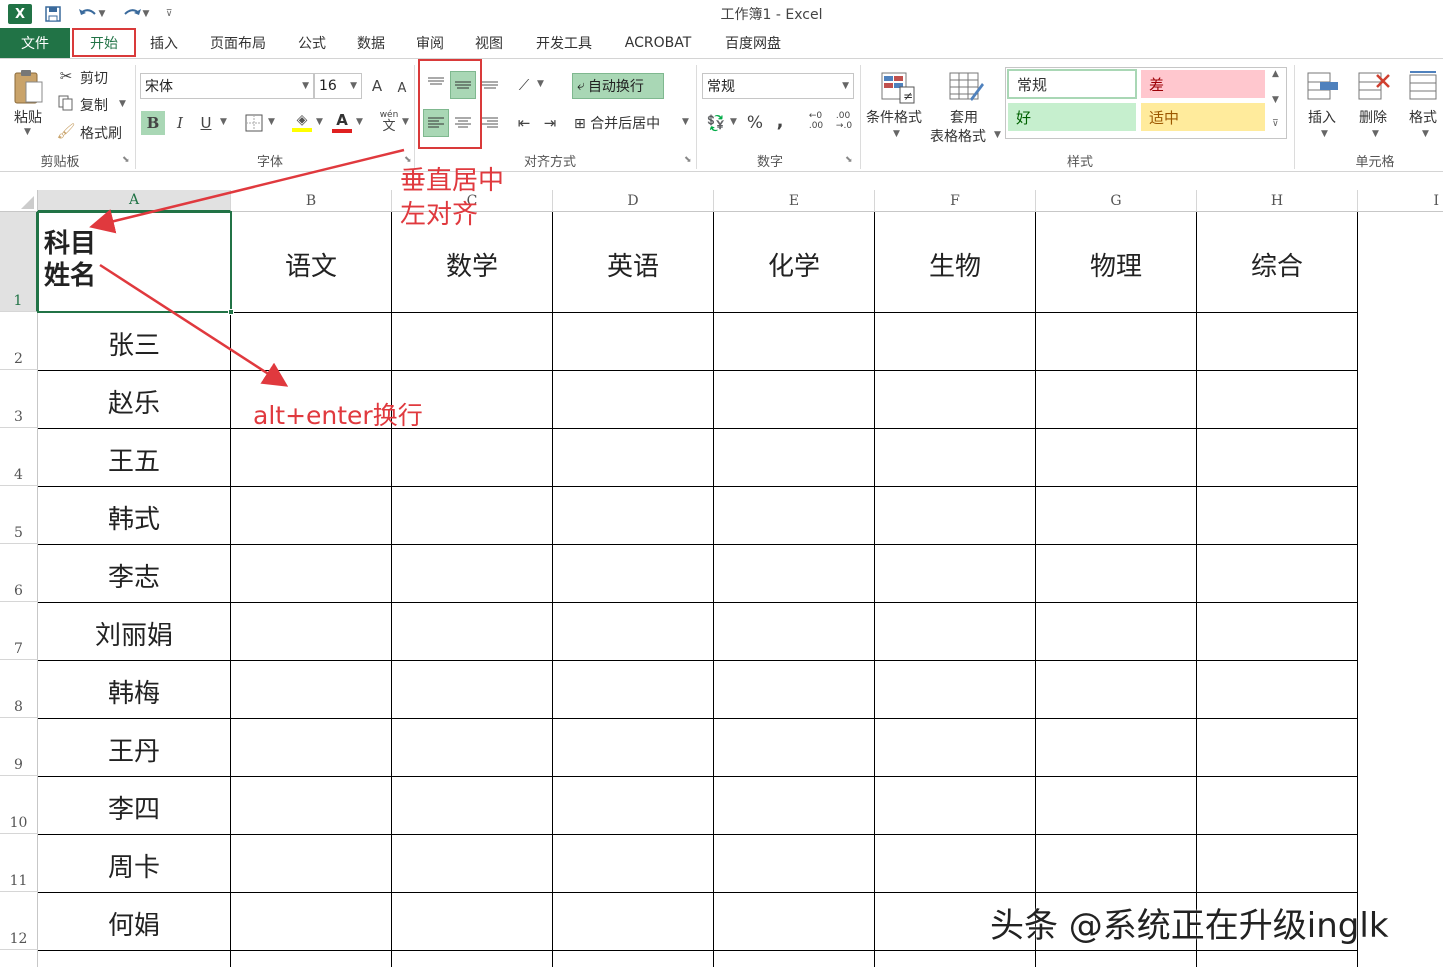 The width and height of the screenshot is (1443, 967). What do you see at coordinates (1189, 926) in the screenshot?
I see `watermark: 头条 @系统正在升级inglk` at bounding box center [1189, 926].